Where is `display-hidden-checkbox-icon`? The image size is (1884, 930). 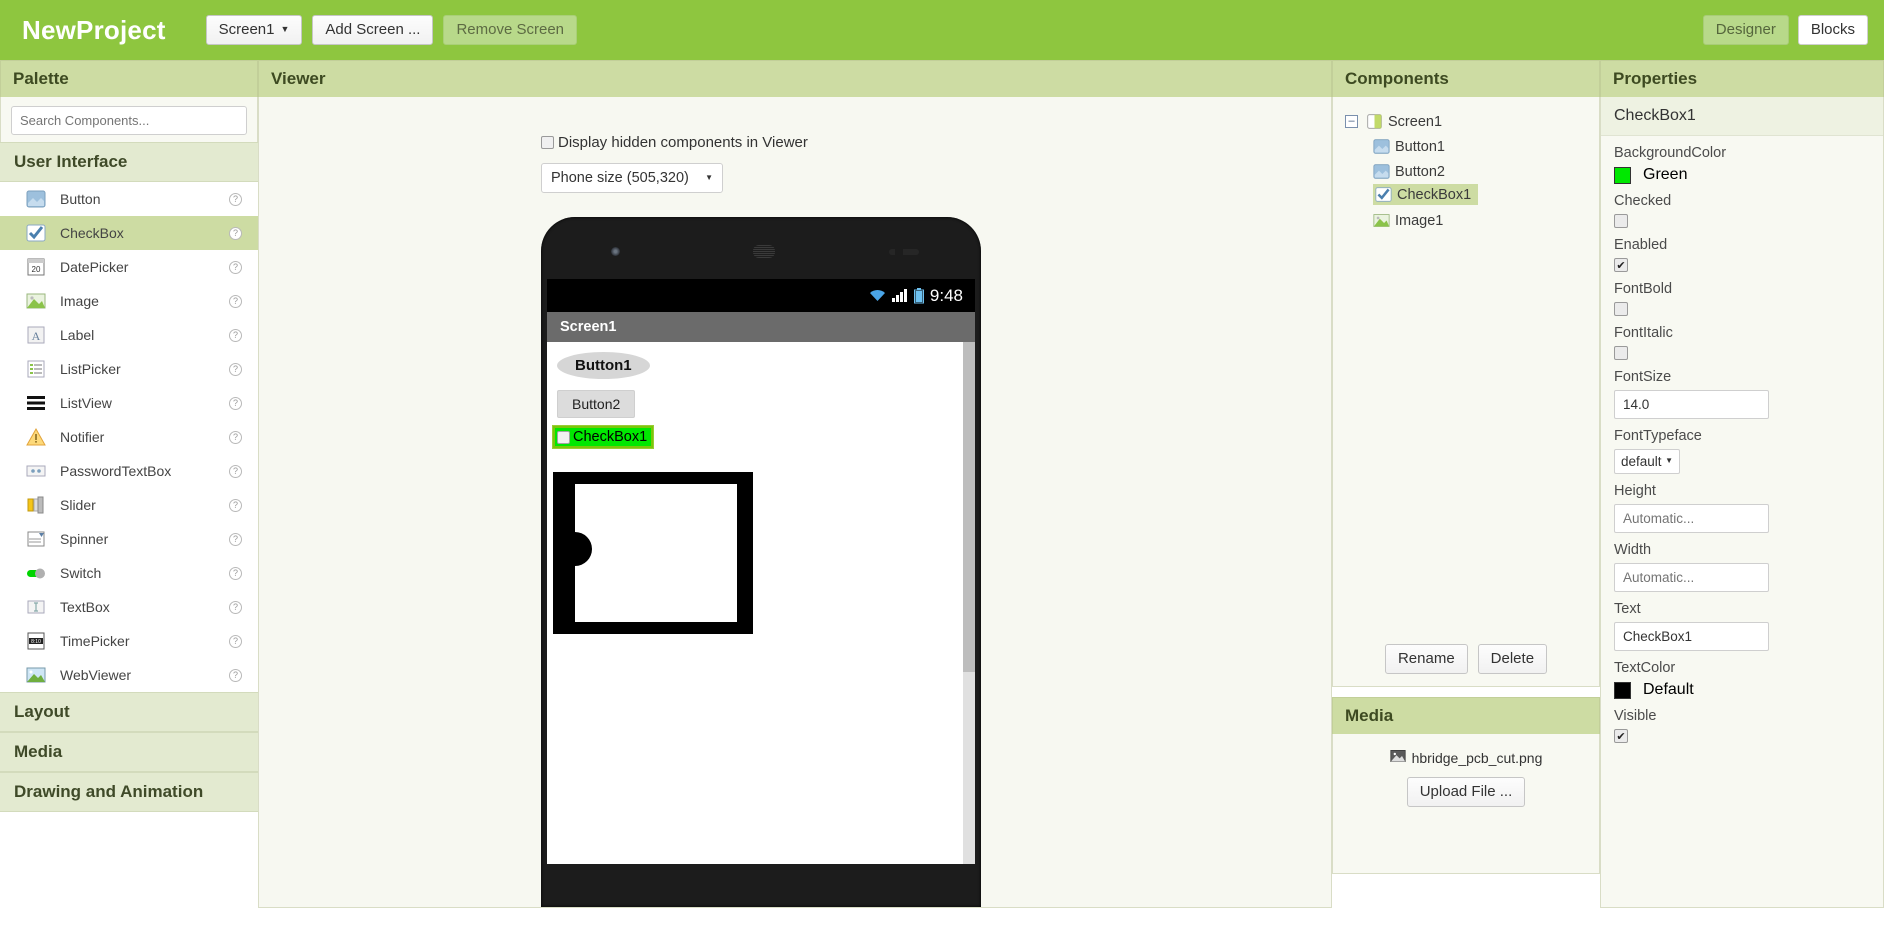
display-hidden-checkbox-icon is located at coordinates (547, 142).